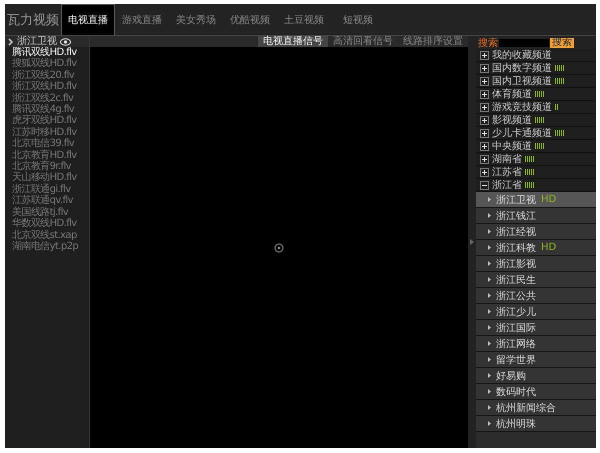  What do you see at coordinates (524, 42) in the screenshot?
I see `search-field` at bounding box center [524, 42].